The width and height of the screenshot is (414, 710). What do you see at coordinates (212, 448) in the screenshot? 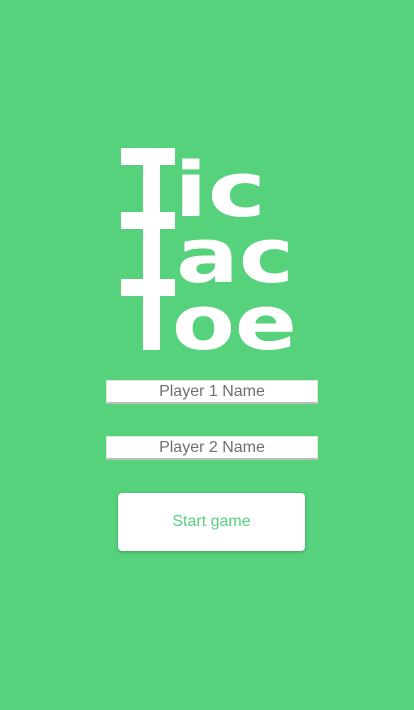
I see `player-2-name-input` at bounding box center [212, 448].